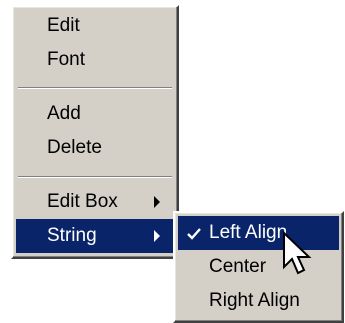 This screenshot has width=345, height=323. What do you see at coordinates (297, 253) in the screenshot?
I see `mouse-pointer-icon` at bounding box center [297, 253].